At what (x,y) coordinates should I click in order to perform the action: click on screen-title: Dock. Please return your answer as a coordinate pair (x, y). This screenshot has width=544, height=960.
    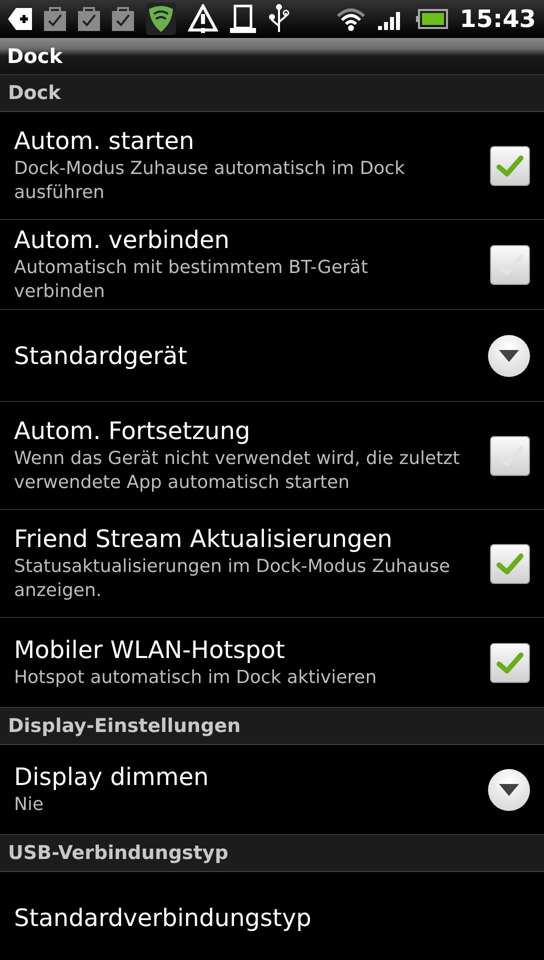
    Looking at the image, I should click on (34, 56).